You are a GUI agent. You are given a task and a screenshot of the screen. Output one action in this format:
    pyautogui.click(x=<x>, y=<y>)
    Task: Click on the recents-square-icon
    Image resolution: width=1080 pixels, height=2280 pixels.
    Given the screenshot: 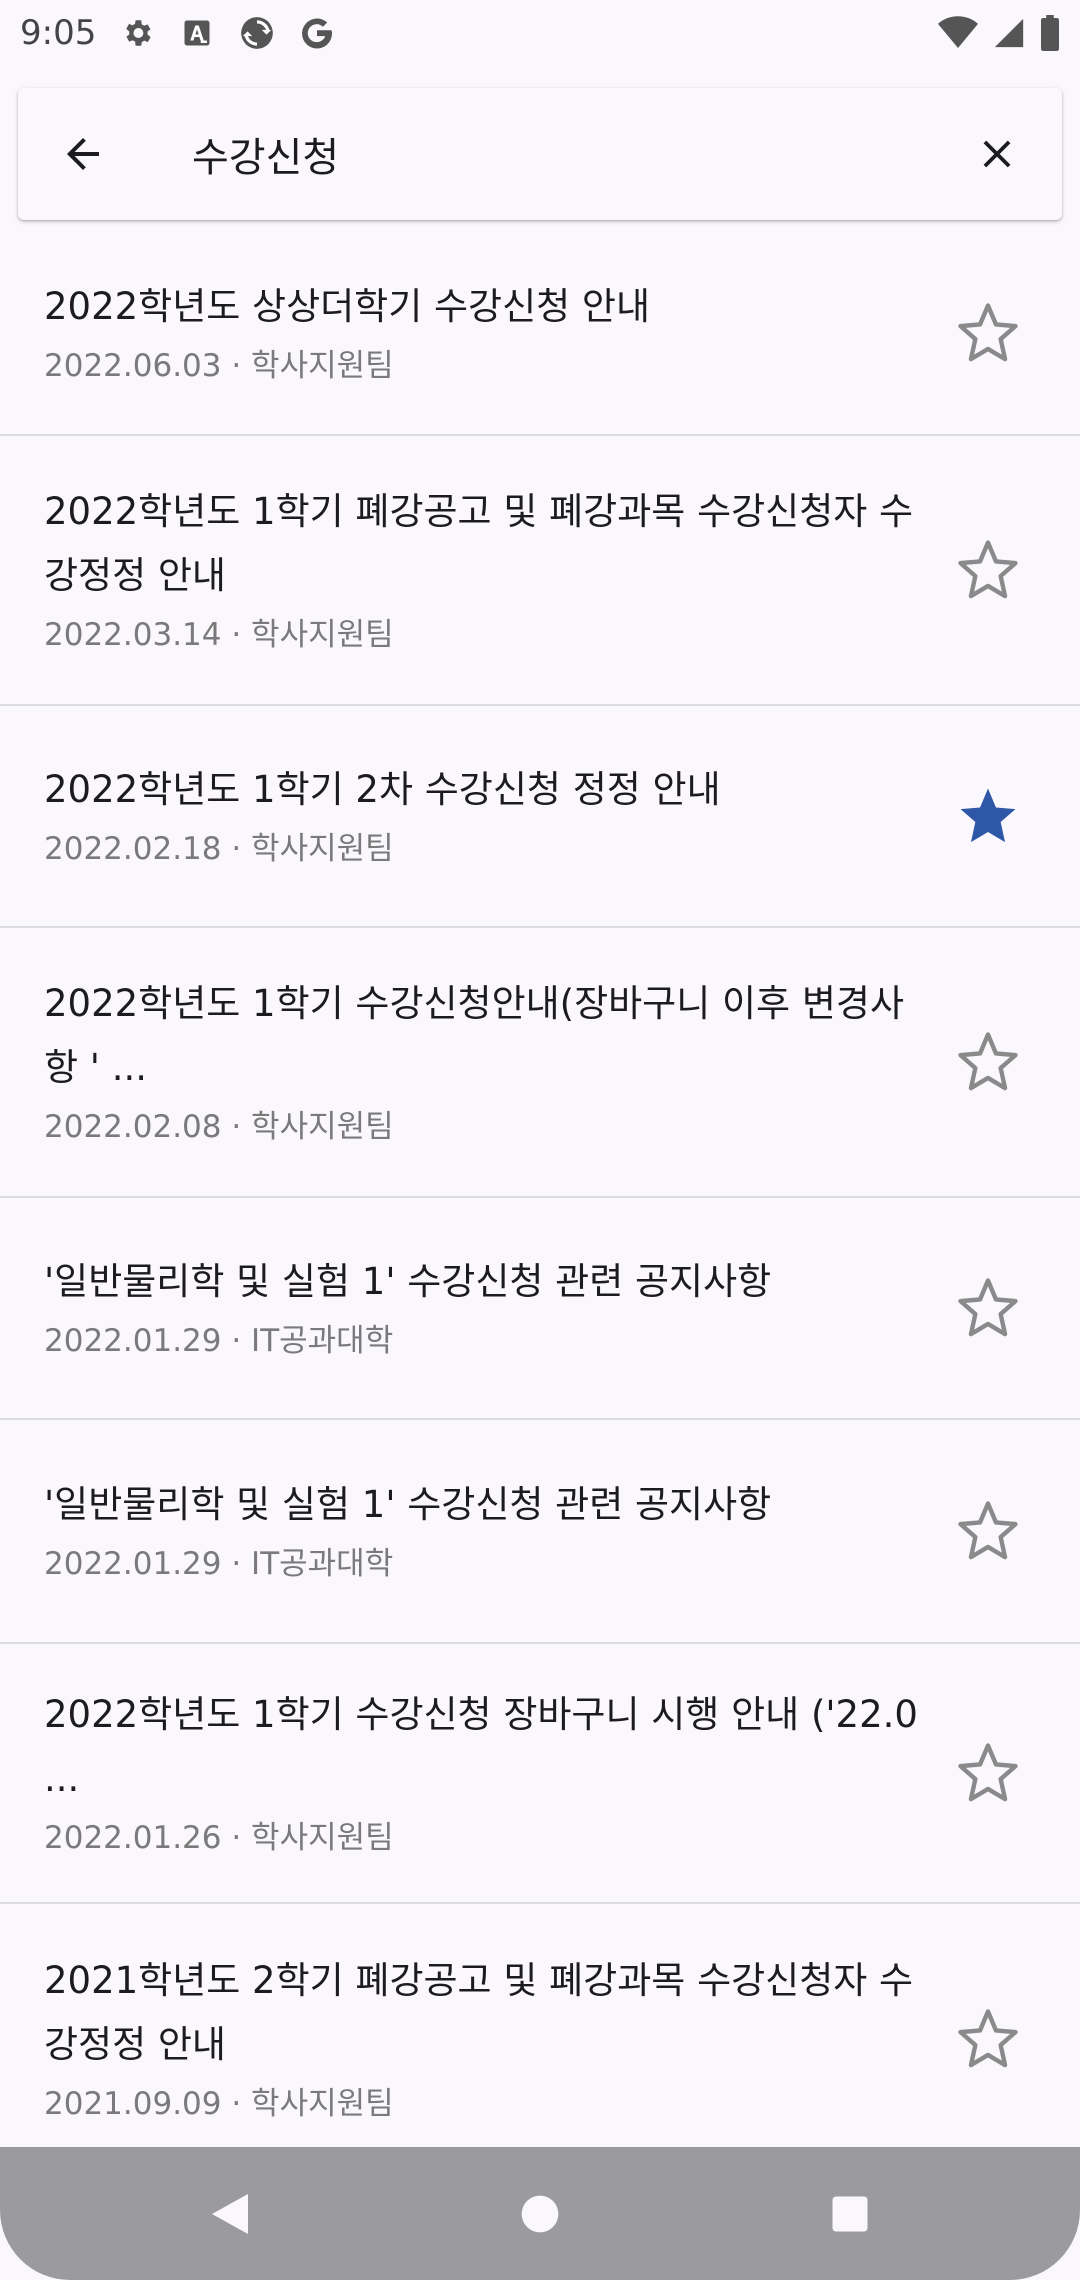 What is the action you would take?
    pyautogui.click(x=850, y=2213)
    